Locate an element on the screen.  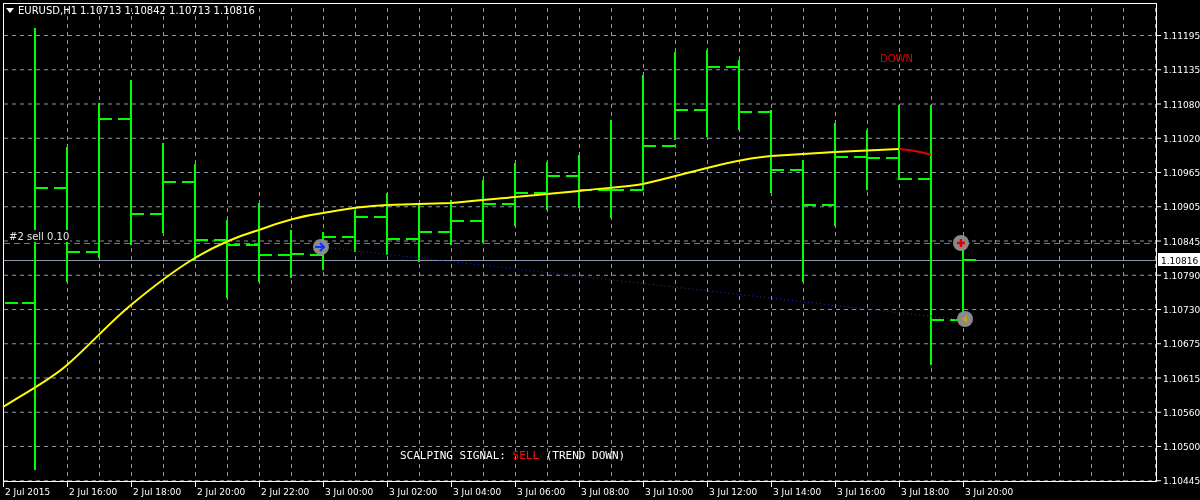
time-axis-label: 3 Jul 12:00 is located at coordinates (733, 492).